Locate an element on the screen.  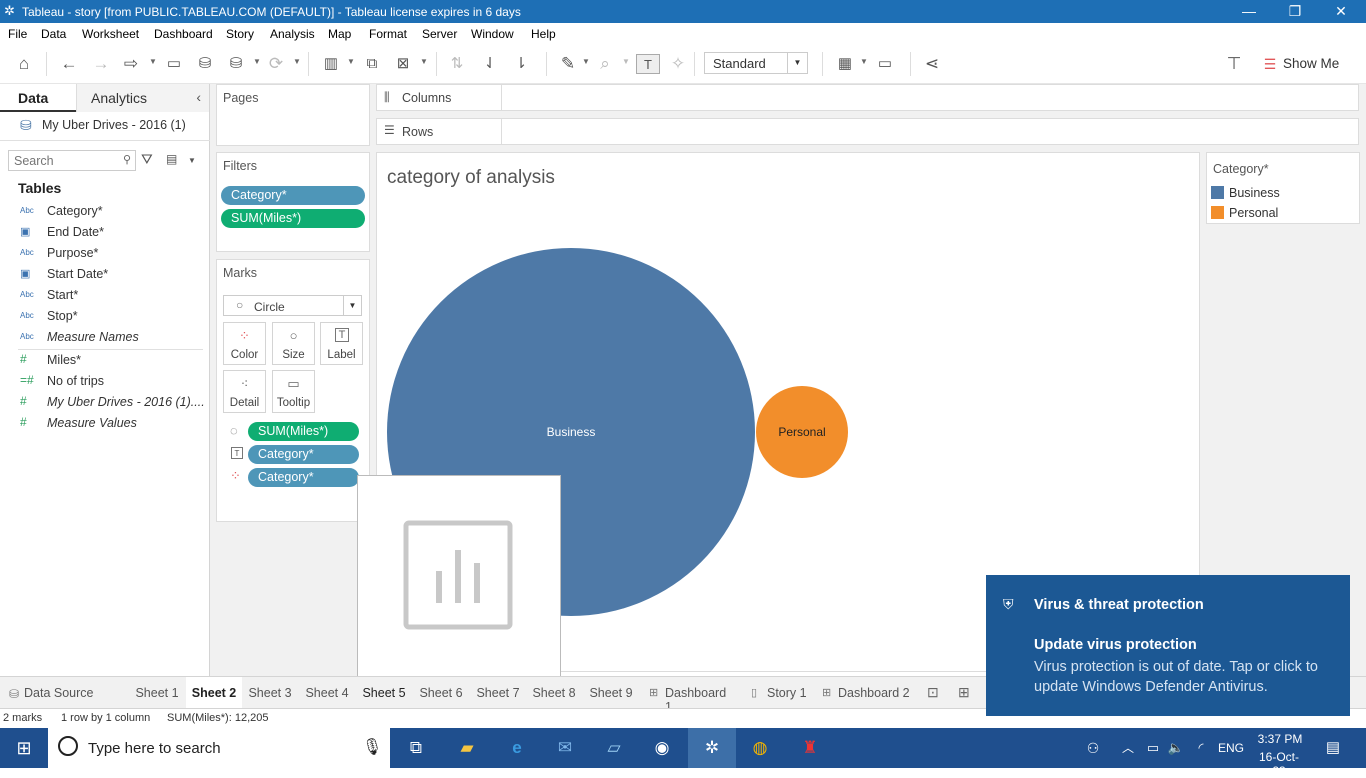
people-icon: ⚇ is located at coordinates (1093, 748).